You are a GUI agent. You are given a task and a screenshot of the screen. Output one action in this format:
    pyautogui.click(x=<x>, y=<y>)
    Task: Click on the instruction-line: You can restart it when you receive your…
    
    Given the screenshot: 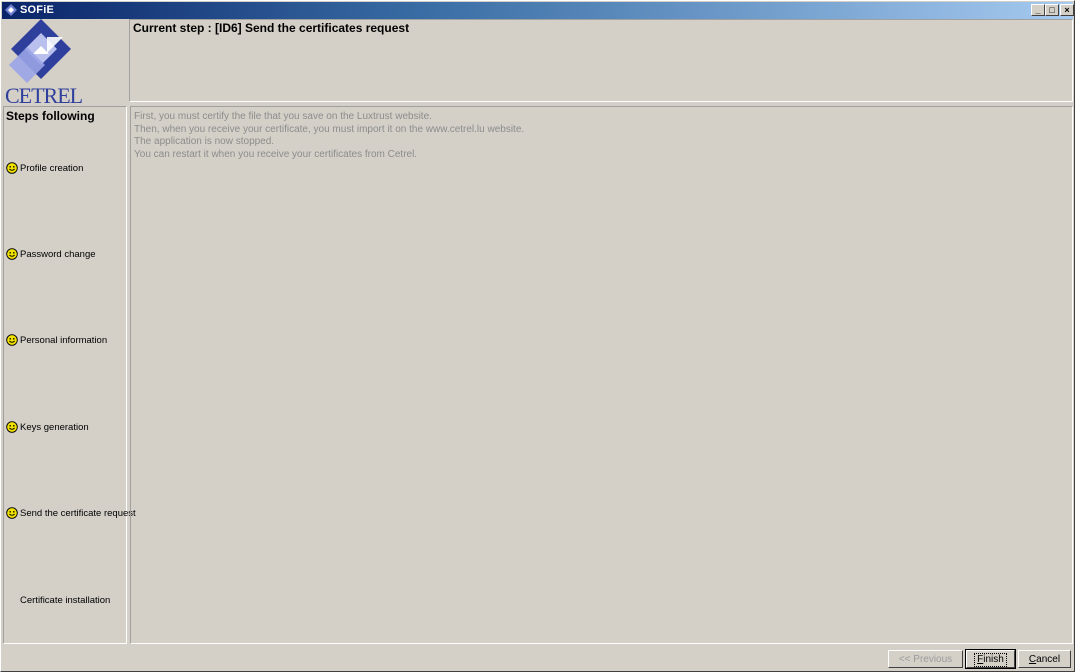 What is the action you would take?
    pyautogui.click(x=276, y=154)
    